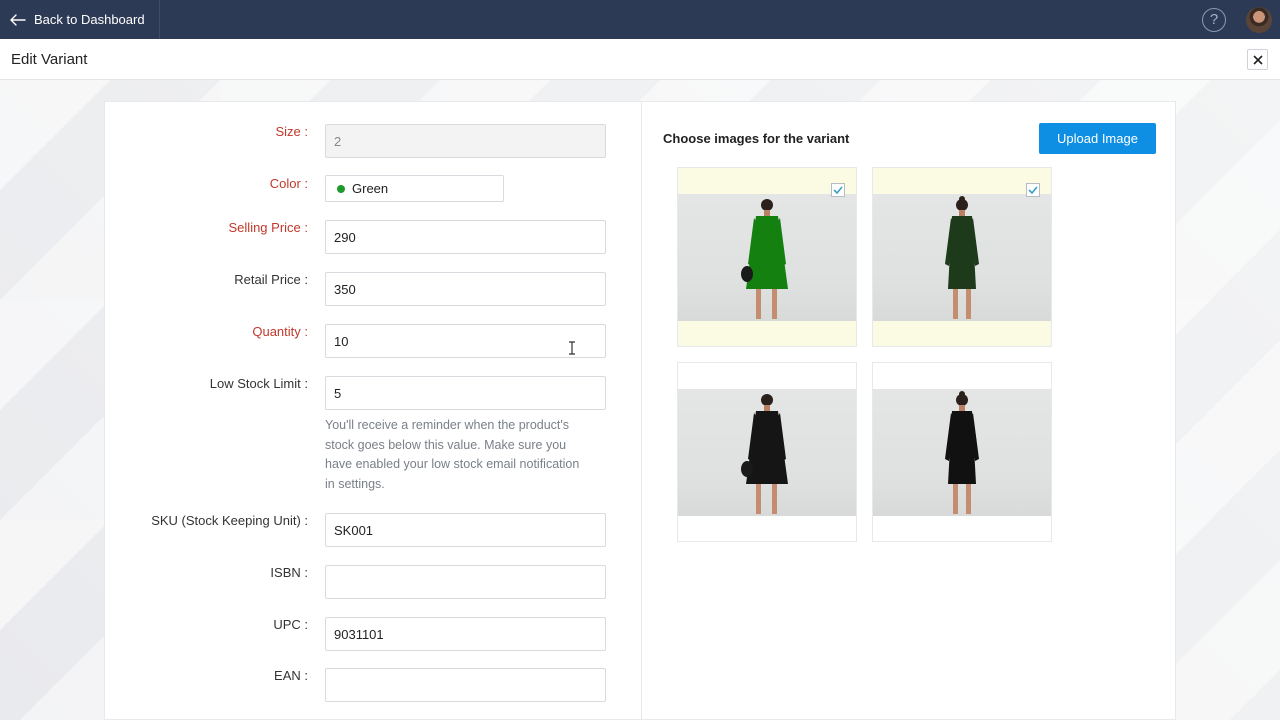  What do you see at coordinates (271, 279) in the screenshot?
I see `retail-price-label: Retail Price :` at bounding box center [271, 279].